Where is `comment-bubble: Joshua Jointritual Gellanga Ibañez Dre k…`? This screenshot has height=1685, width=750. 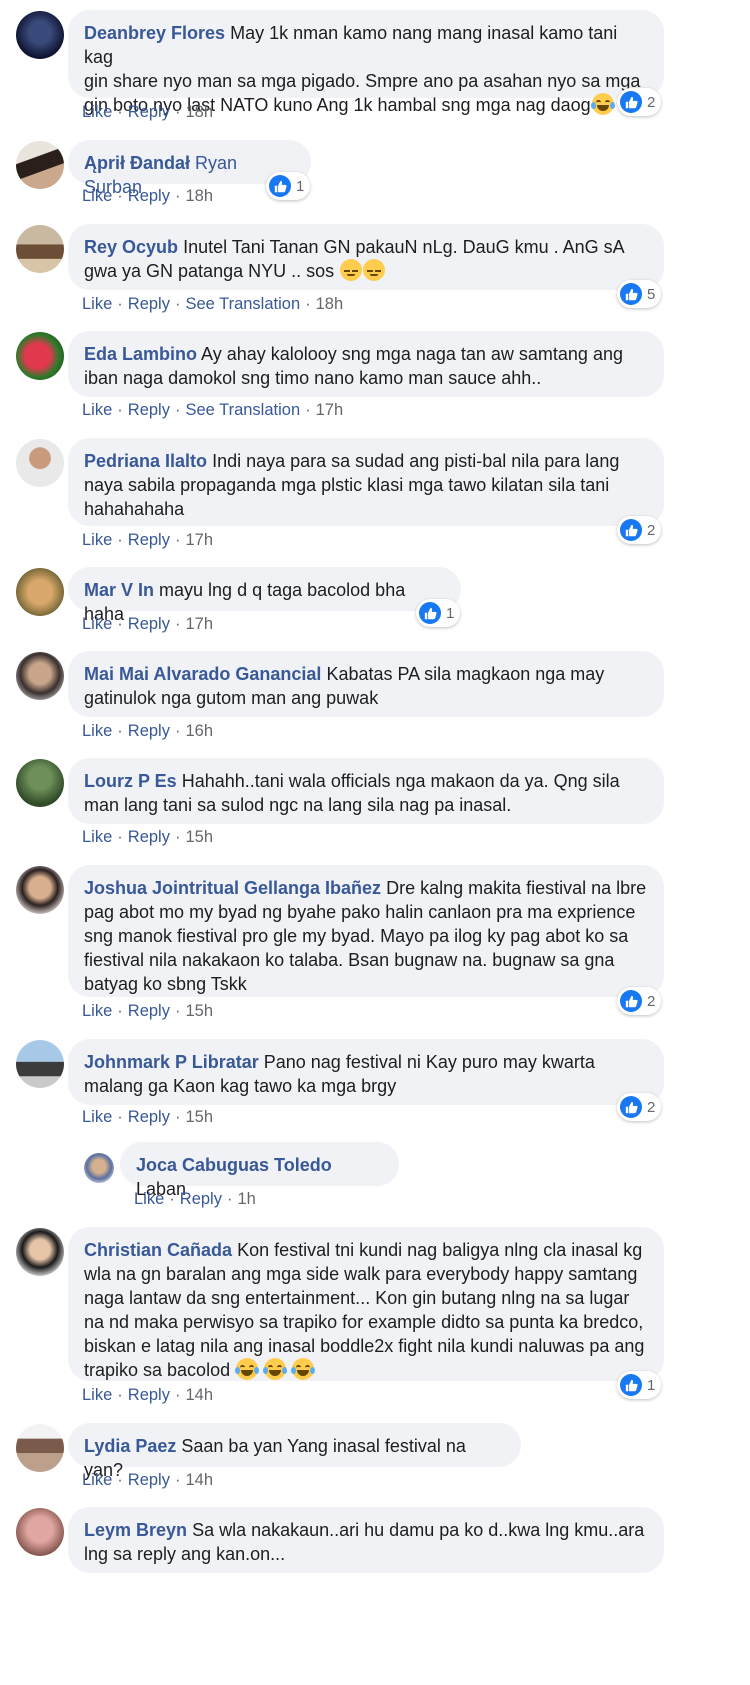 comment-bubble: Joshua Jointritual Gellanga Ibañez Dre k… is located at coordinates (366, 931).